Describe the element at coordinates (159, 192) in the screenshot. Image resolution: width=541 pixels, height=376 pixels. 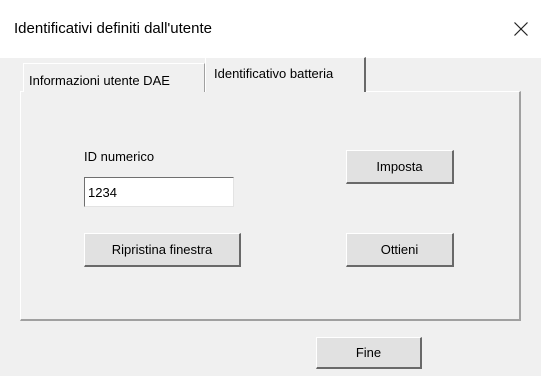
I see `id-numerico-input` at that location.